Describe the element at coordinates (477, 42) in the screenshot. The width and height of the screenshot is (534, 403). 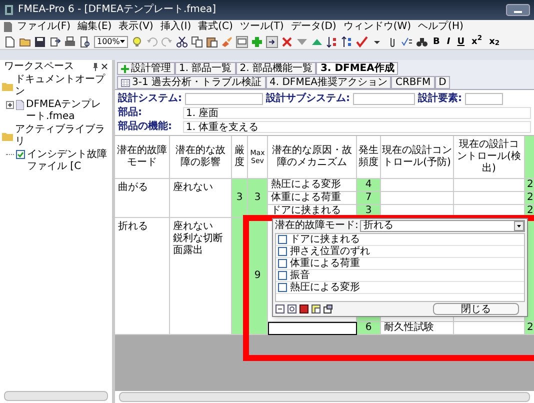
I see `format-button: x$^{2}$` at that location.